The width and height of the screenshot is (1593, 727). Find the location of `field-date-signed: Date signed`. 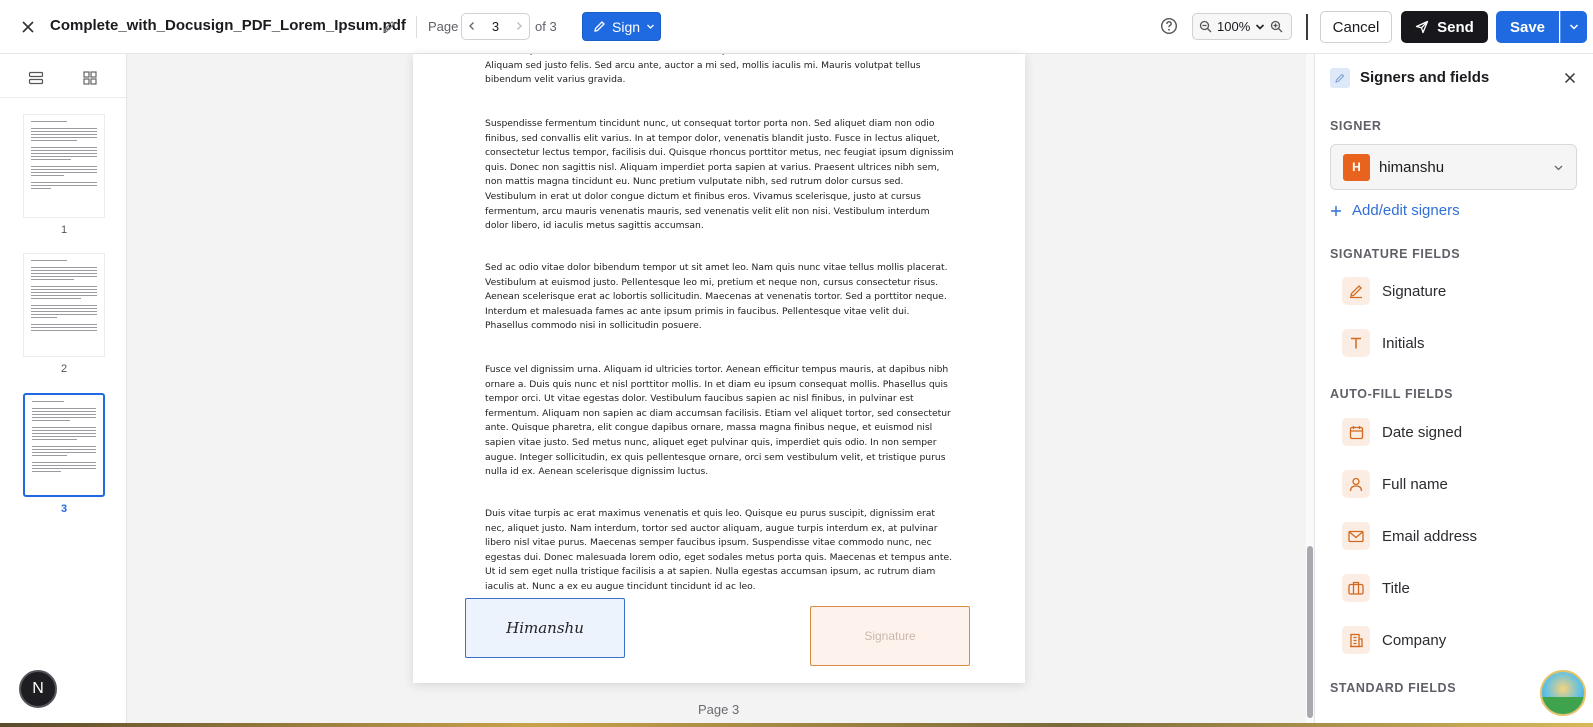

field-date-signed: Date signed is located at coordinates (1402, 432).